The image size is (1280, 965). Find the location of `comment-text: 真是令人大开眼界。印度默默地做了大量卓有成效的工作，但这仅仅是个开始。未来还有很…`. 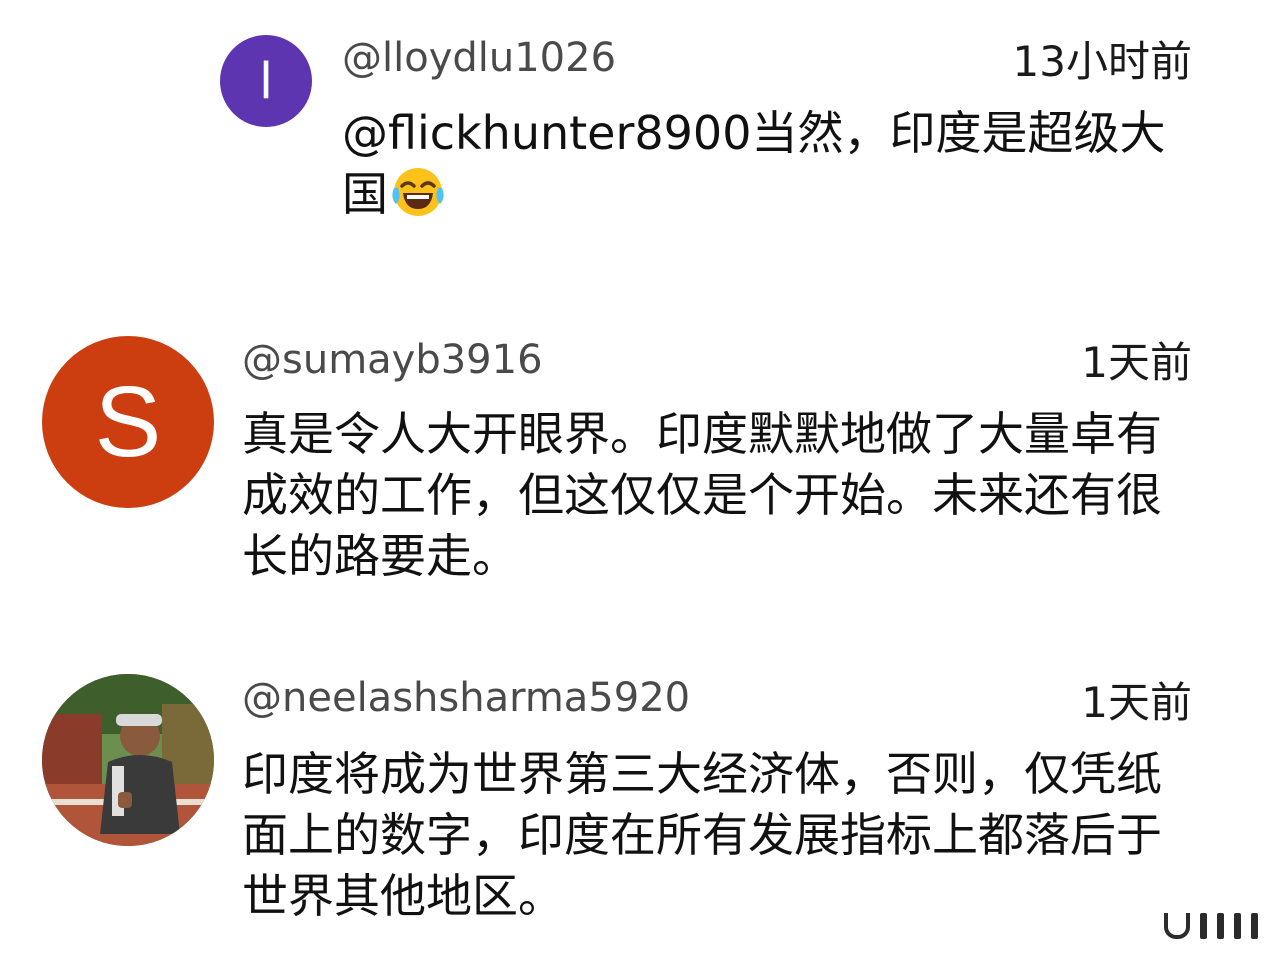

comment-text: 真是令人大开眼界。印度默默地做了大量卓有成效的工作，但这仅仅是个开始。未来还有很… is located at coordinates (702, 495).